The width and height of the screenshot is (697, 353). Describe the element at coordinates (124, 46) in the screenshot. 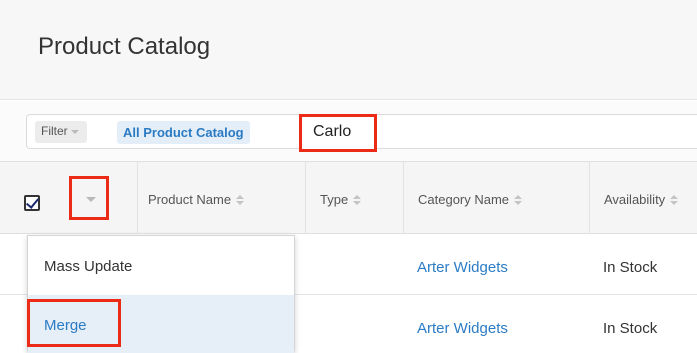

I see `page-title: Product Catalog` at that location.